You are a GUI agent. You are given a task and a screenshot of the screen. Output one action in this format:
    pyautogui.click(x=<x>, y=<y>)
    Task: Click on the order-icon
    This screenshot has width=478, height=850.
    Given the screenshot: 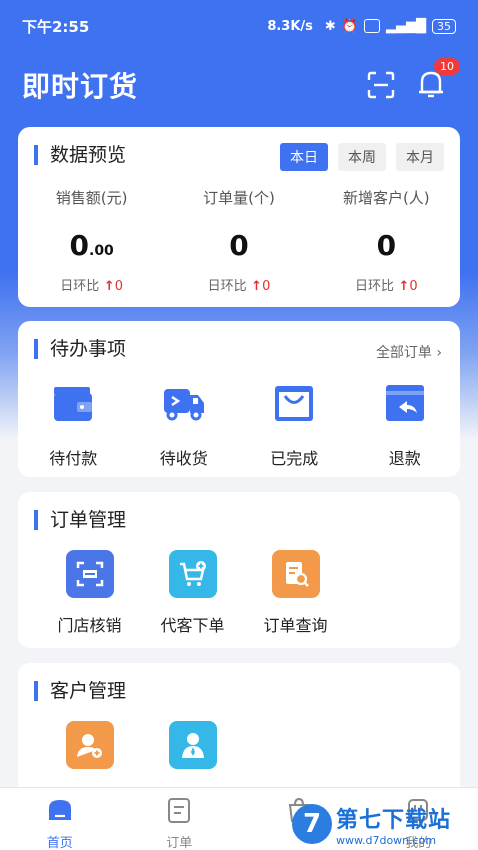 What is the action you would take?
    pyautogui.click(x=179, y=810)
    